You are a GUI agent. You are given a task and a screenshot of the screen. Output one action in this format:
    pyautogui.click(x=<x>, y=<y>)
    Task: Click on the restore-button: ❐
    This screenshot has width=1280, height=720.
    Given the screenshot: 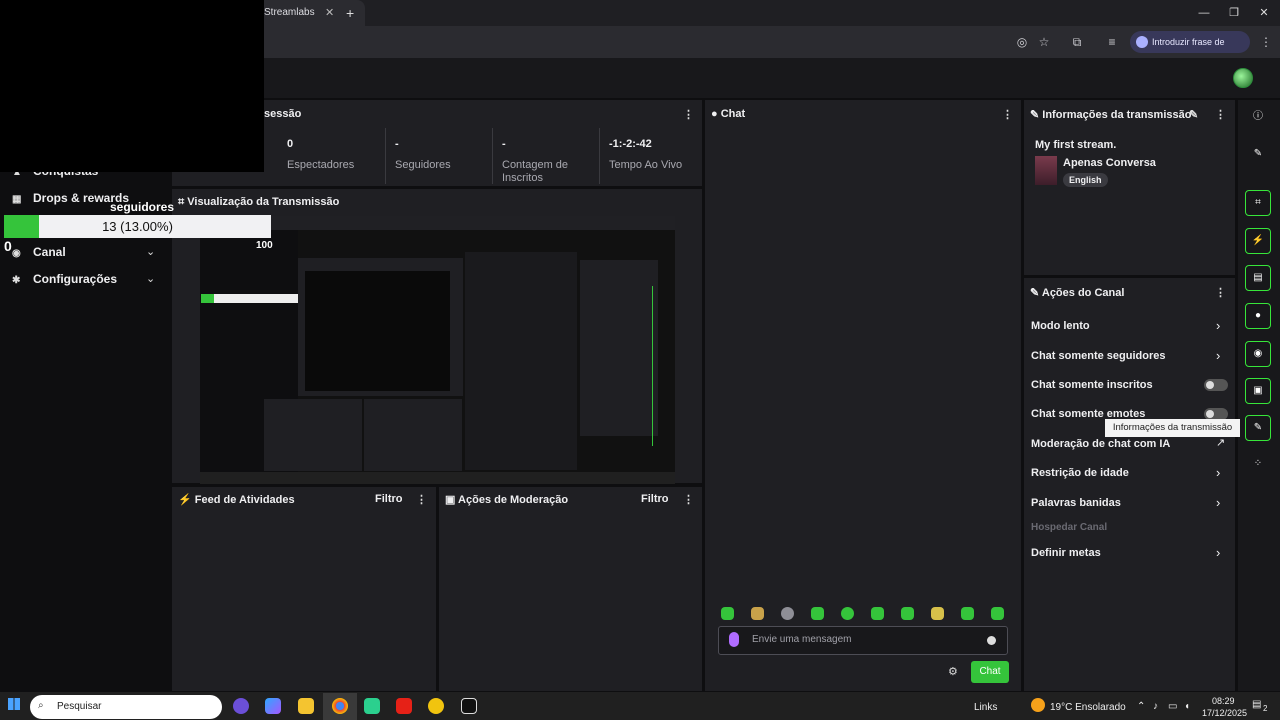 What is the action you would take?
    pyautogui.click(x=1234, y=13)
    